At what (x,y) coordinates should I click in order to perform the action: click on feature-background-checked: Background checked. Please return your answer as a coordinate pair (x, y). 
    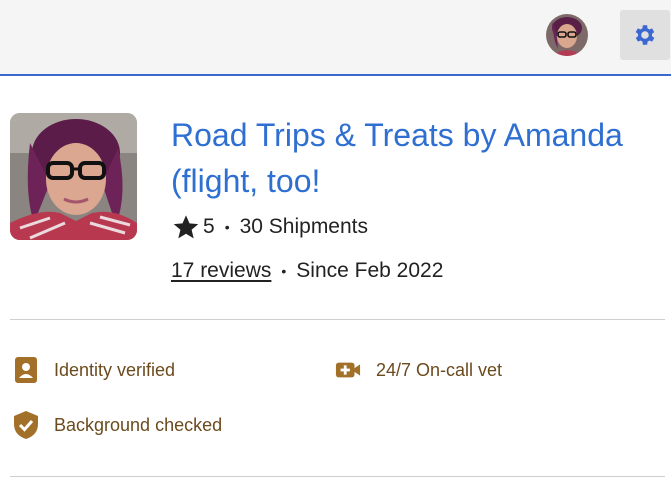
    Looking at the image, I should click on (117, 425).